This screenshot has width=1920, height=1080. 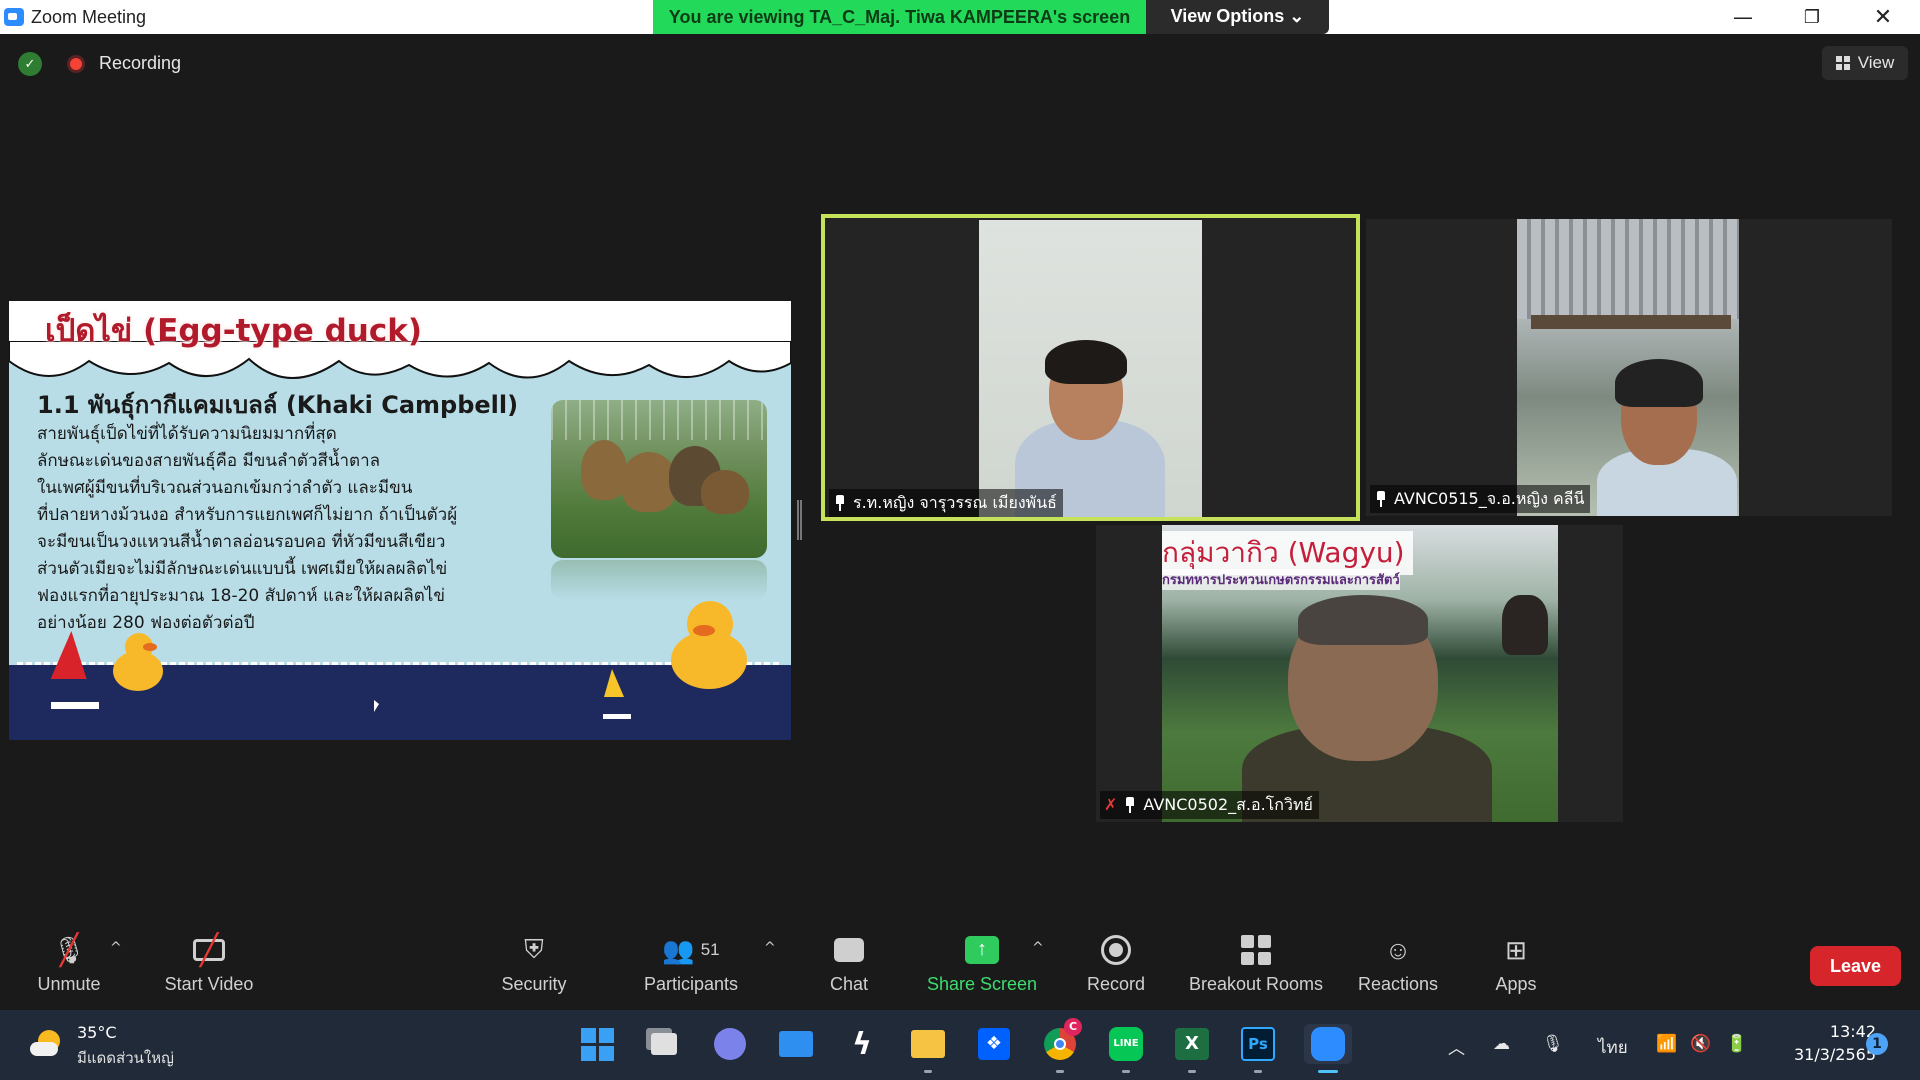 I want to click on splitter-handle, so click(x=799, y=520).